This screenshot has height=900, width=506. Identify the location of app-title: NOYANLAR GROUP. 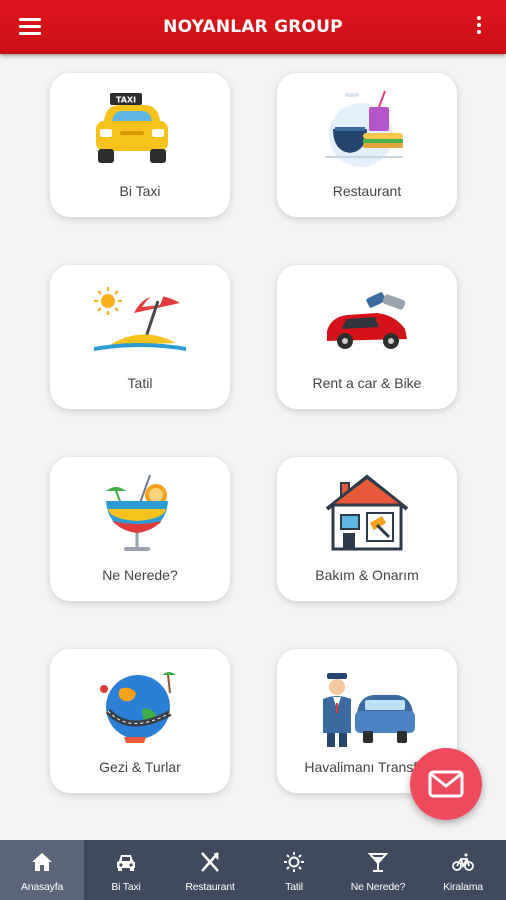
(253, 27).